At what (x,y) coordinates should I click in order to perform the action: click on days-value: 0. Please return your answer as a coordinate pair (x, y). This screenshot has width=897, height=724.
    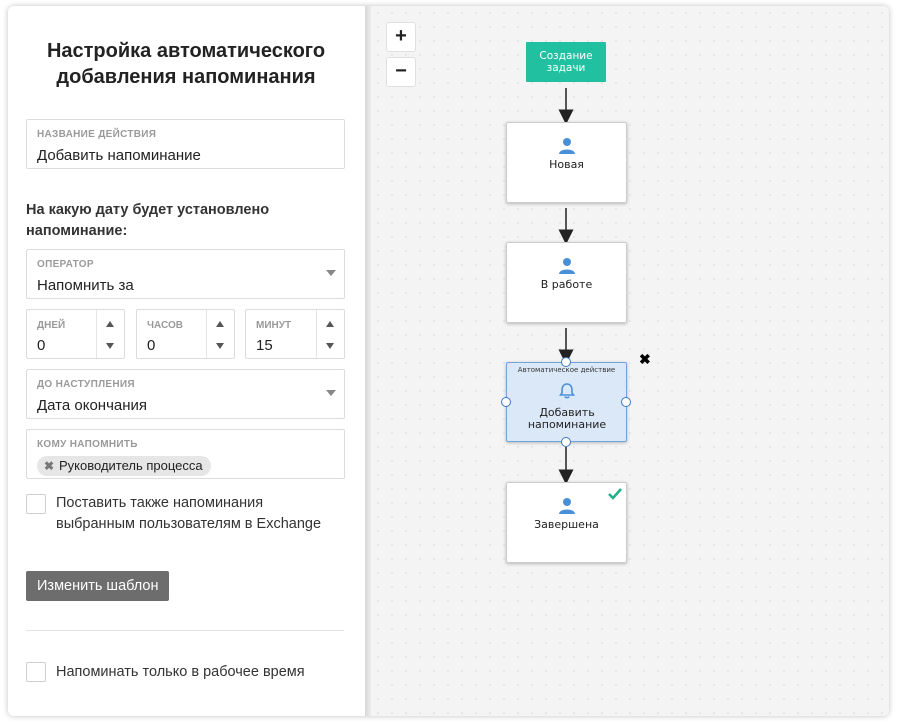
    Looking at the image, I should click on (41, 345).